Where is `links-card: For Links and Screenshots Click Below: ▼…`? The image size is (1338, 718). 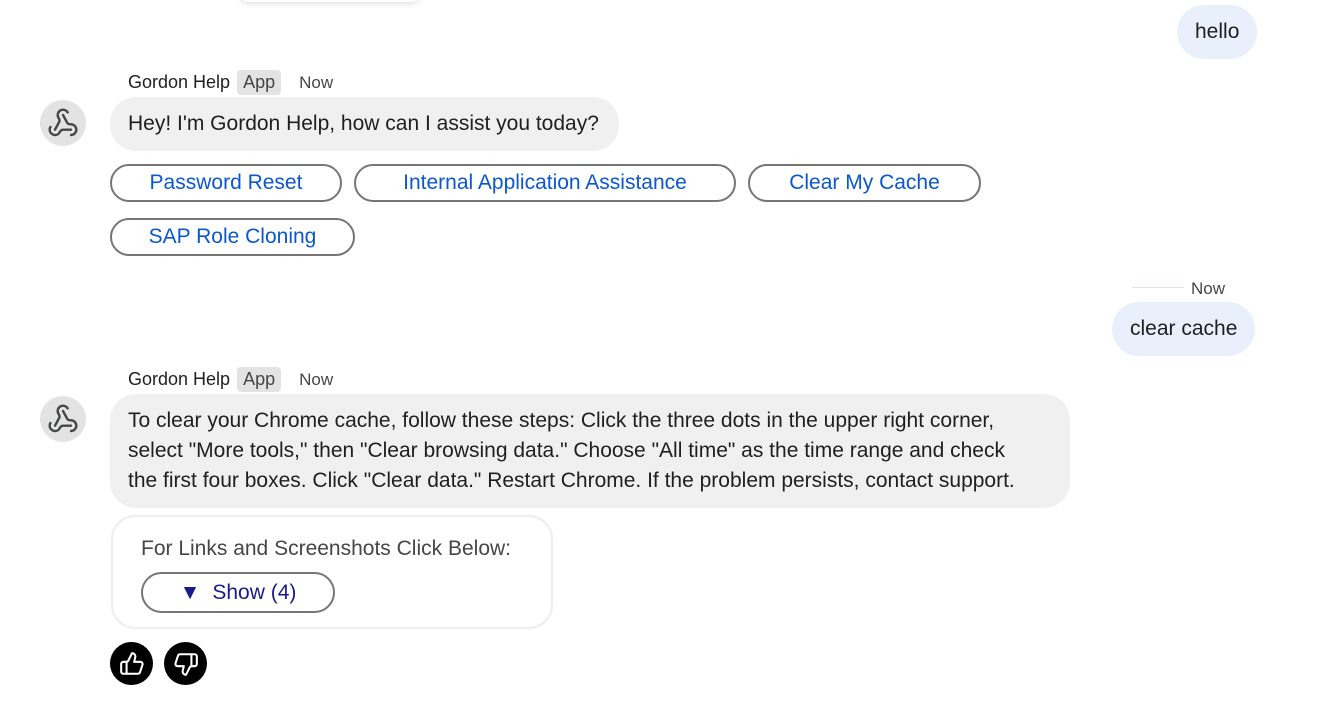
links-card: For Links and Screenshots Click Below: ▼… is located at coordinates (332, 572).